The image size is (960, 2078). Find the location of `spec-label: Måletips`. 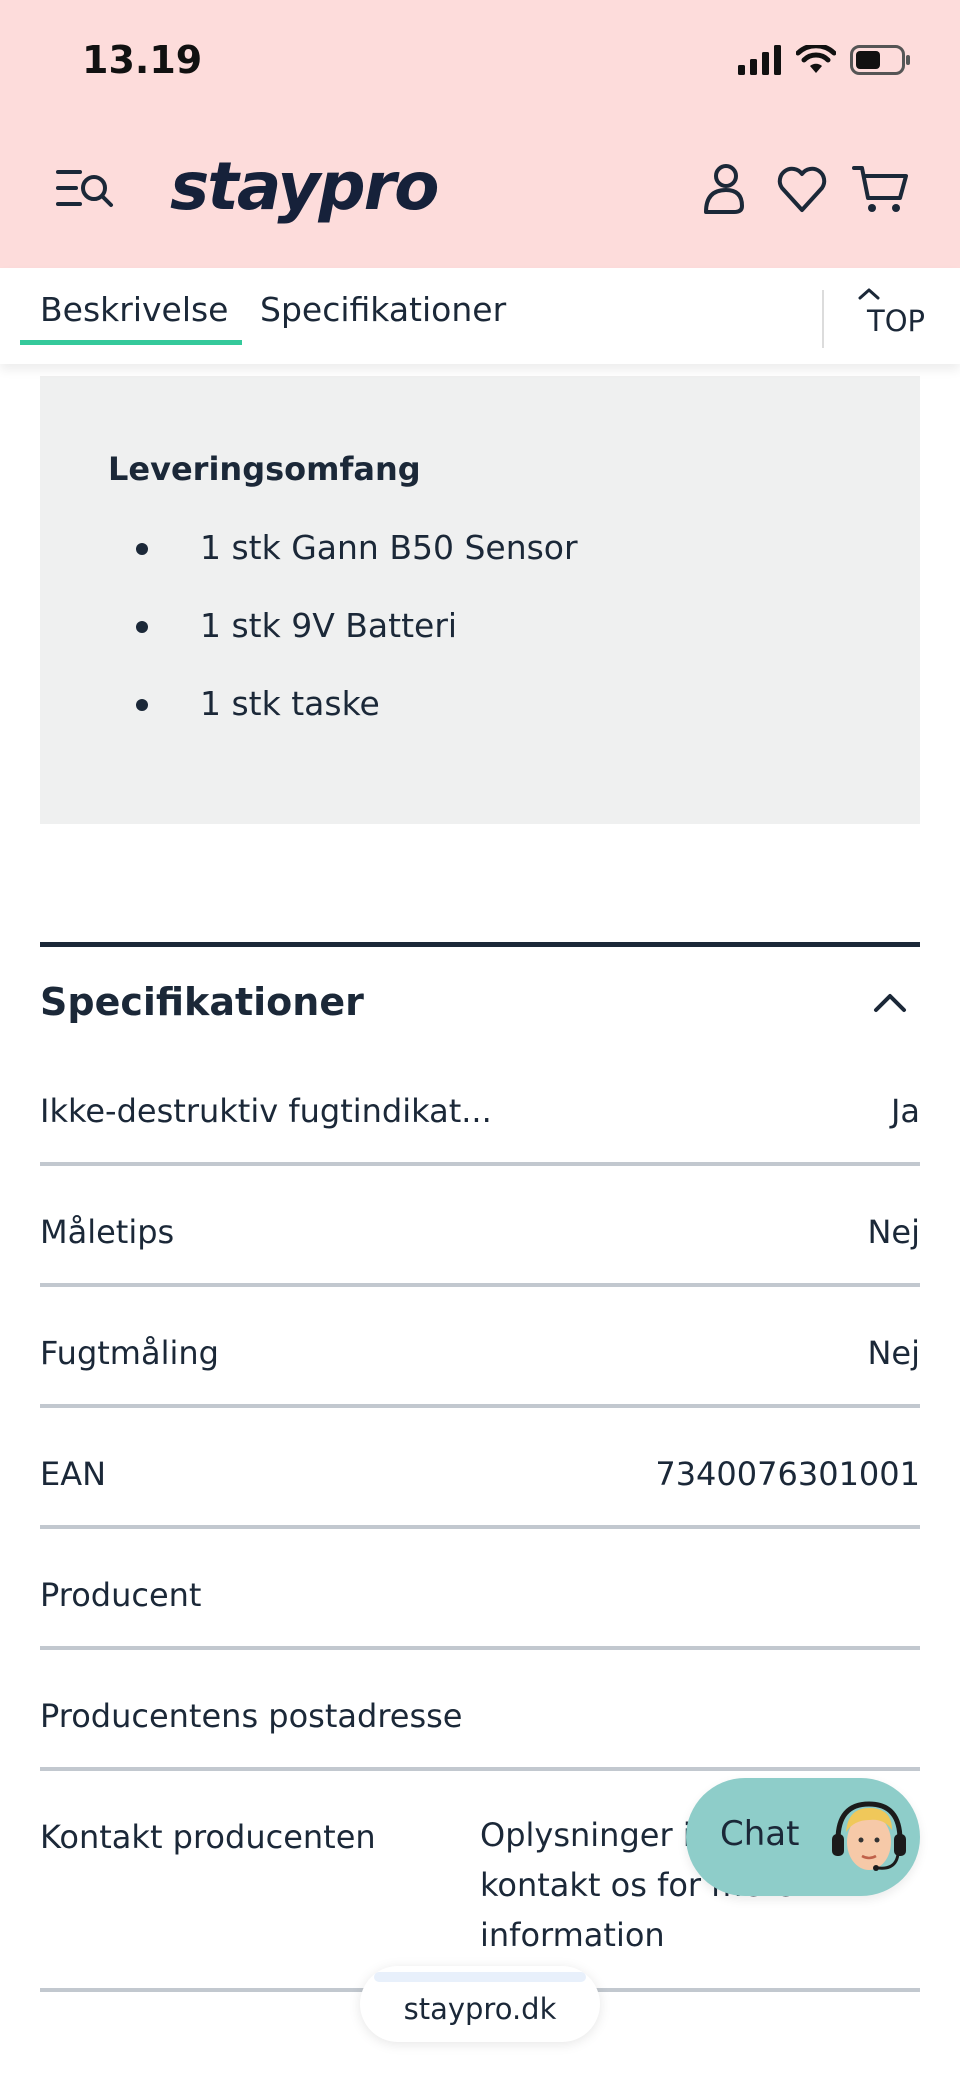

spec-label: Måletips is located at coordinates (107, 1232).